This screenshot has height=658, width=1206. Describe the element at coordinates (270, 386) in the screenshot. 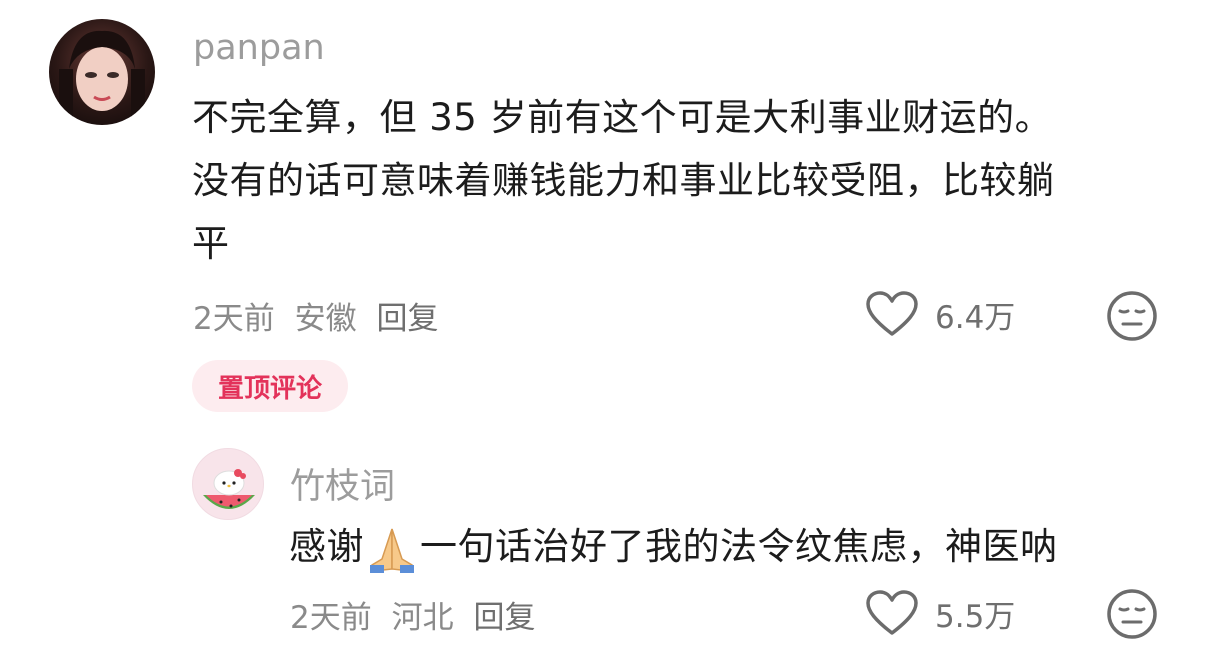

I see `pinned-badge: 置顶评论` at that location.